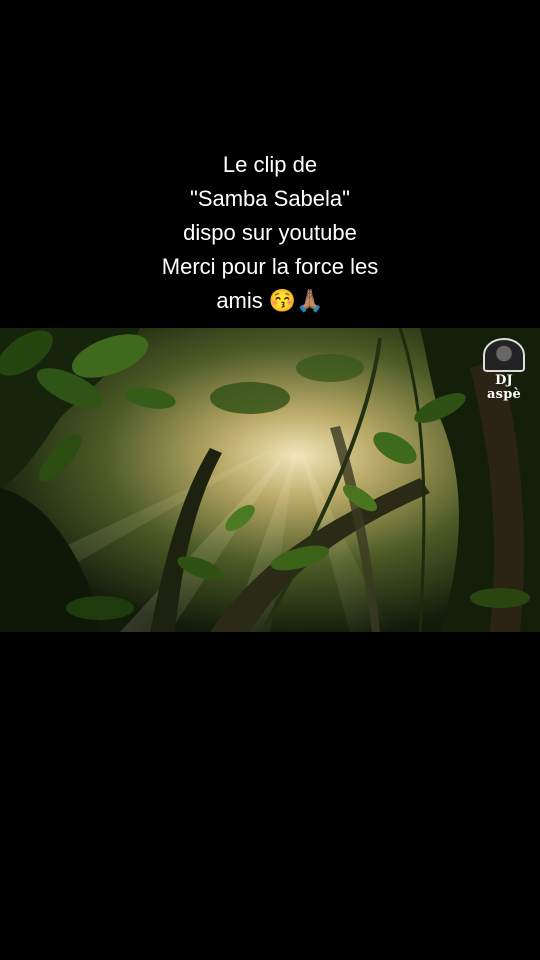 The width and height of the screenshot is (540, 960). I want to click on caption-line-5: amis 😚🙏🏽, so click(270, 300).